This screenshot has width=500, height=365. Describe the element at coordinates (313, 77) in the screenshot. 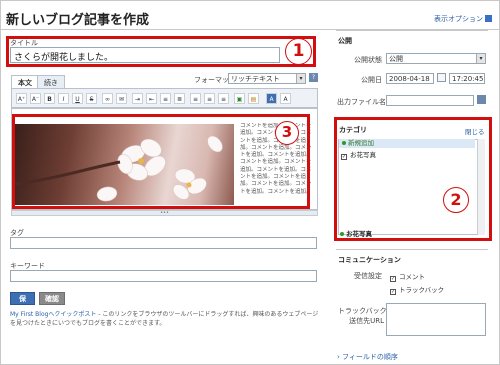

I see `help-icon: ?` at that location.